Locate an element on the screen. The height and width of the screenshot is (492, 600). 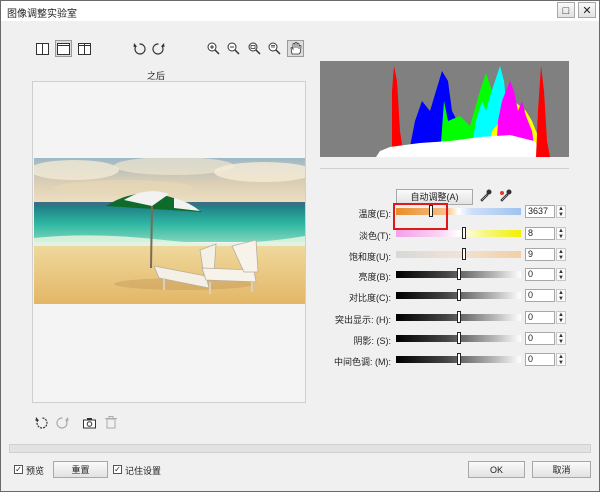
pan-hand-icon is located at coordinates (295, 48).